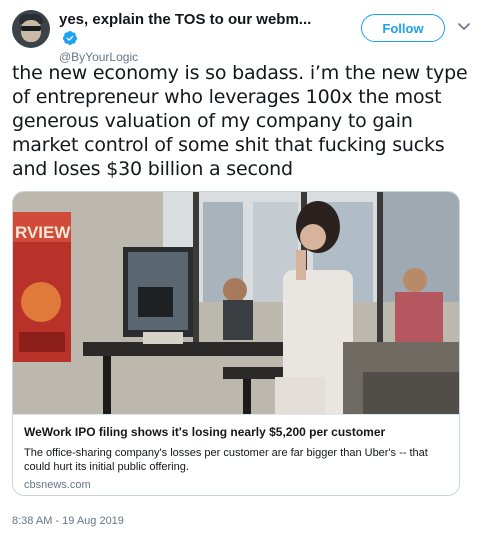 This screenshot has width=481, height=537. What do you see at coordinates (69, 37) in the screenshot?
I see `verified-badge-icon` at bounding box center [69, 37].